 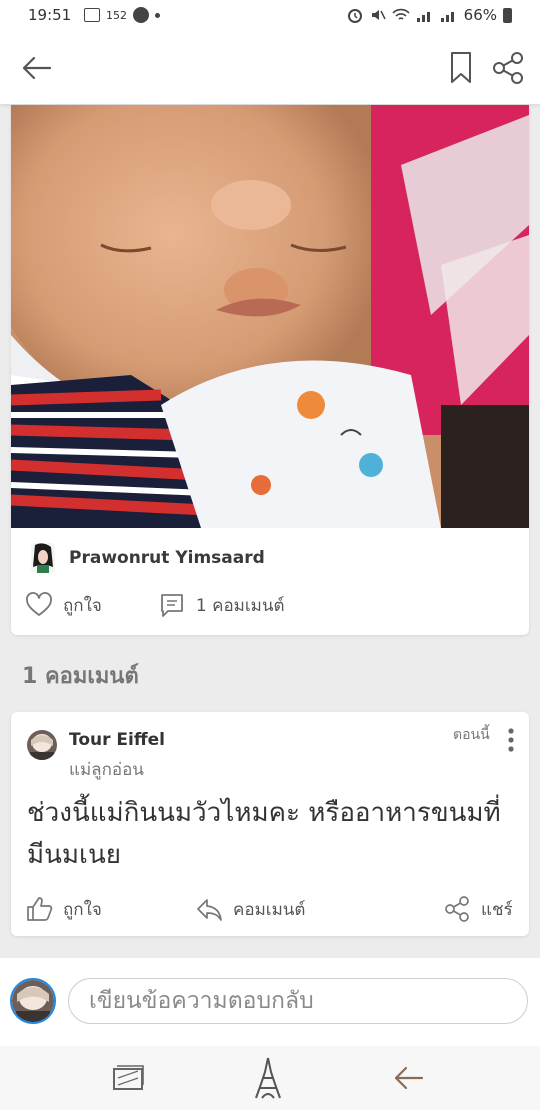 I want to click on recent-apps-icon, so click(x=128, y=1078).